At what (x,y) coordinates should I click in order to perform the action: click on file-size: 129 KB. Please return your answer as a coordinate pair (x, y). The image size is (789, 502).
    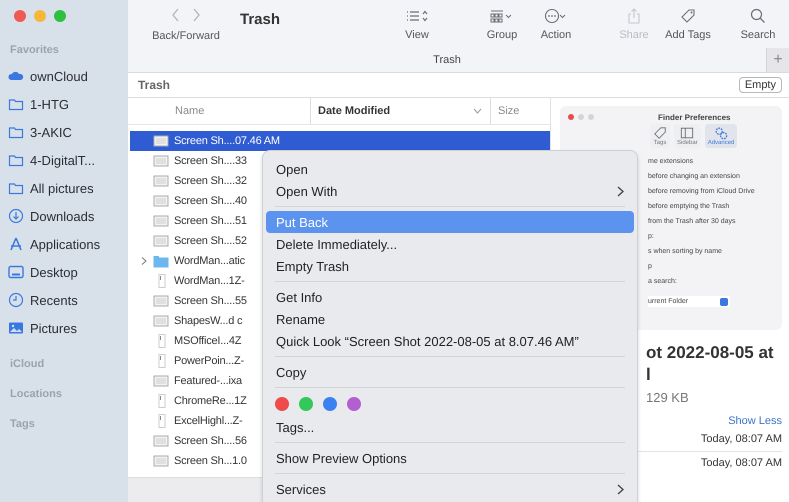
    Looking at the image, I should click on (668, 397).